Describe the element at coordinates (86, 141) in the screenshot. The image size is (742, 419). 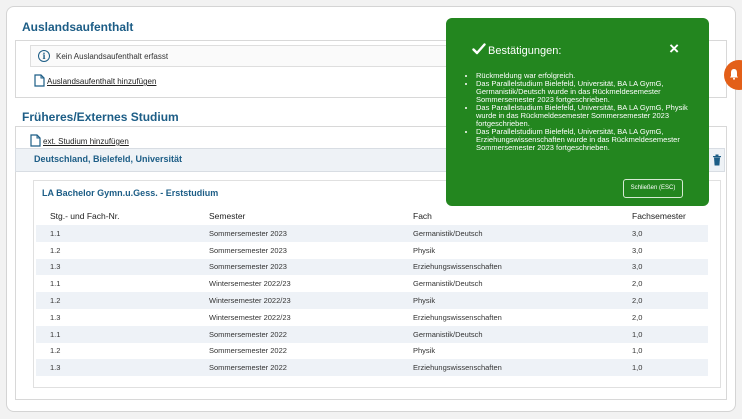
I see `add-studium-link: ext. Studium hinzufügen` at that location.